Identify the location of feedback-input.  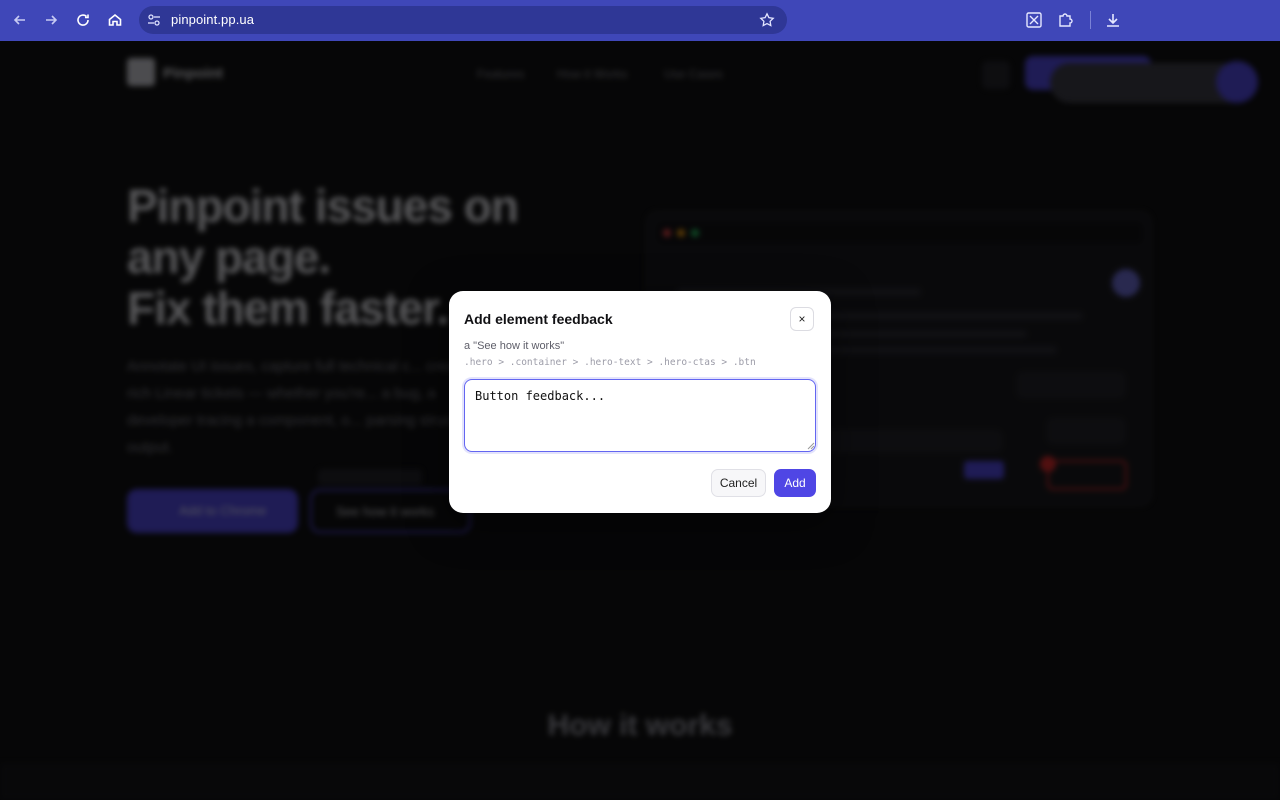
(640, 415).